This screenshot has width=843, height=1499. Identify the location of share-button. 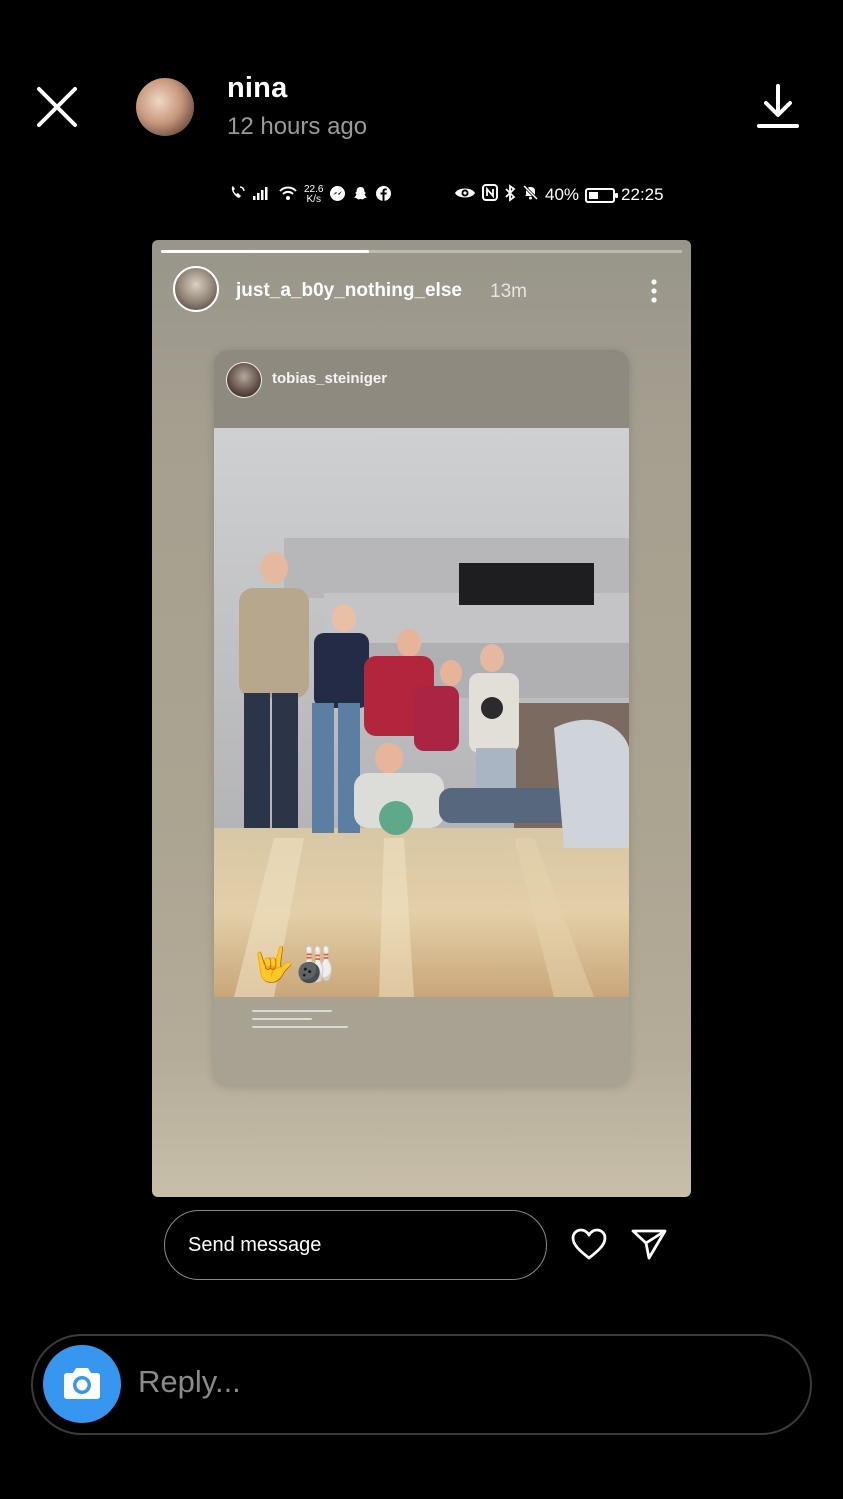
(649, 1244).